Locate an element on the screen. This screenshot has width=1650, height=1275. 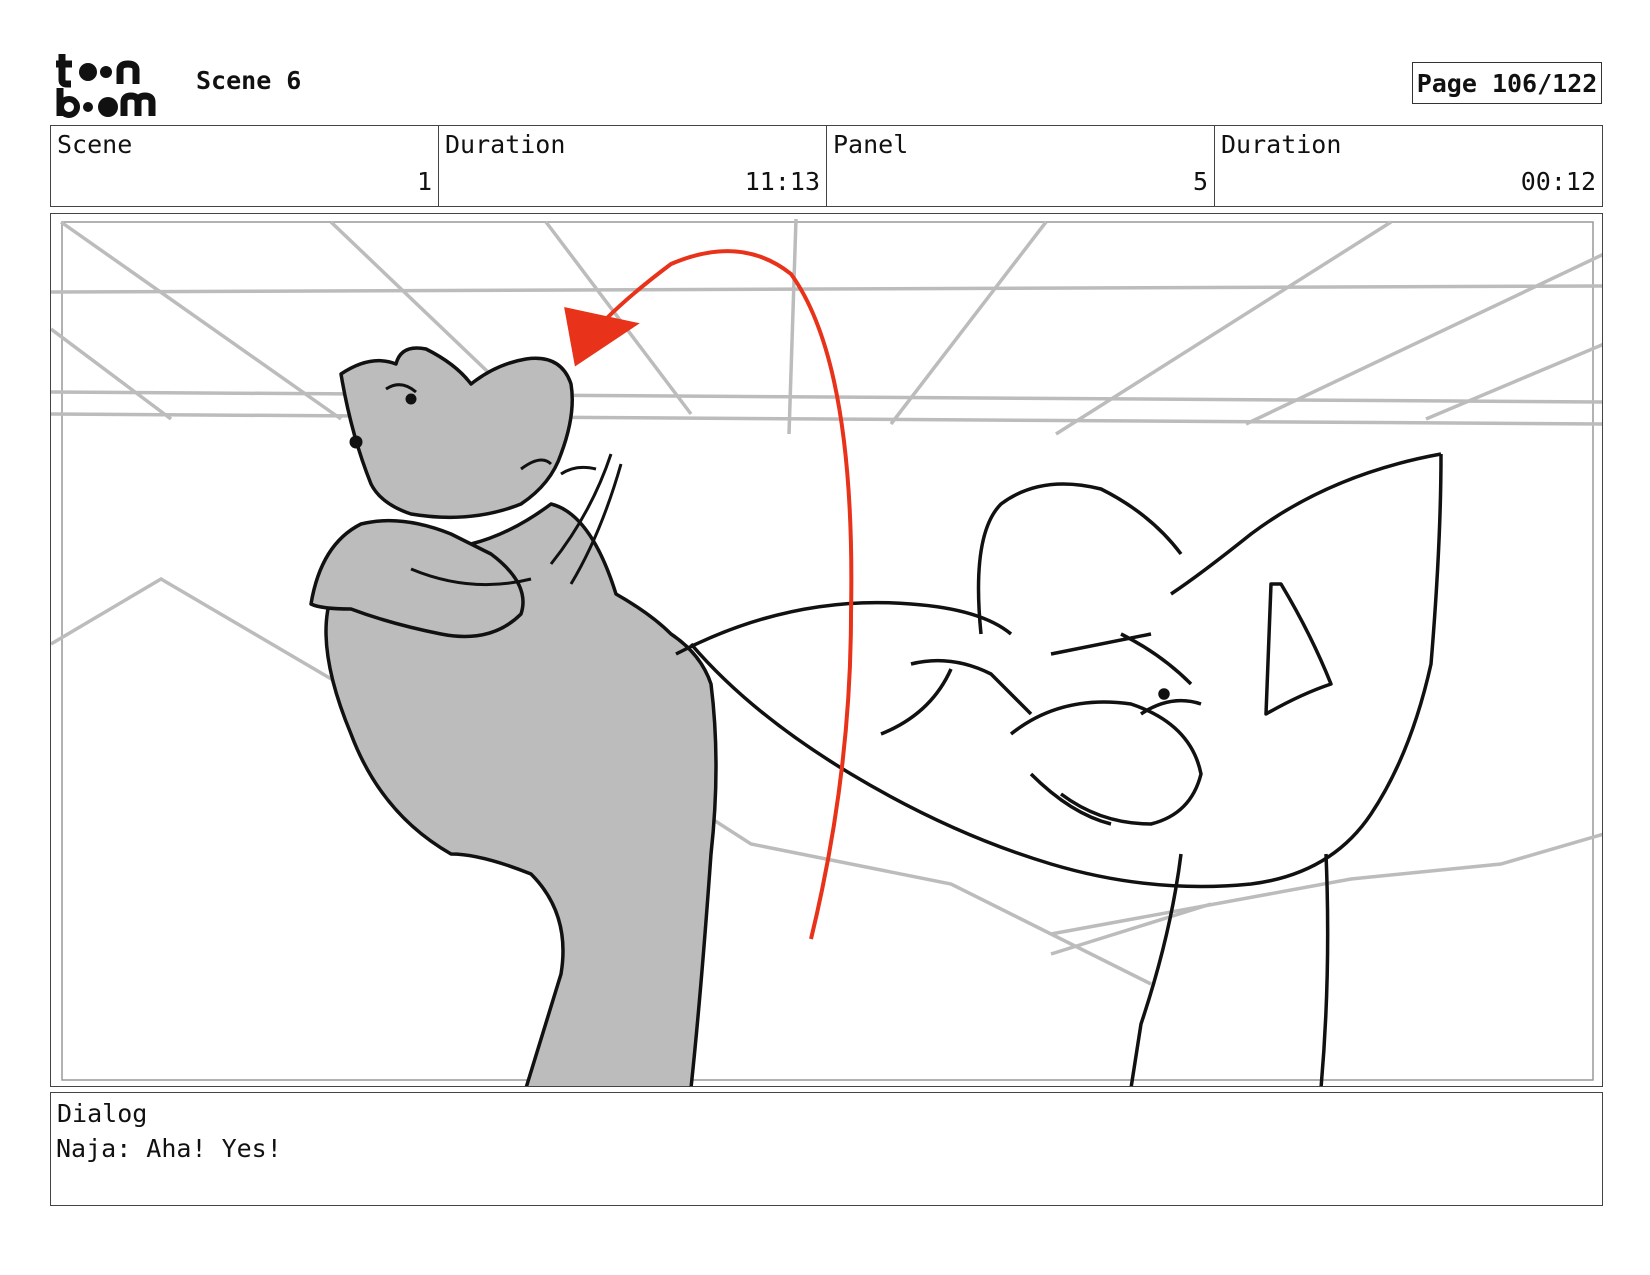
scene-label: Scene is located at coordinates (95, 144).